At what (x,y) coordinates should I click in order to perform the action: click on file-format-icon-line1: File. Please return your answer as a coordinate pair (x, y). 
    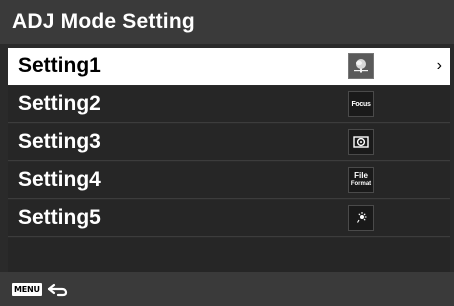
    Looking at the image, I should click on (361, 175).